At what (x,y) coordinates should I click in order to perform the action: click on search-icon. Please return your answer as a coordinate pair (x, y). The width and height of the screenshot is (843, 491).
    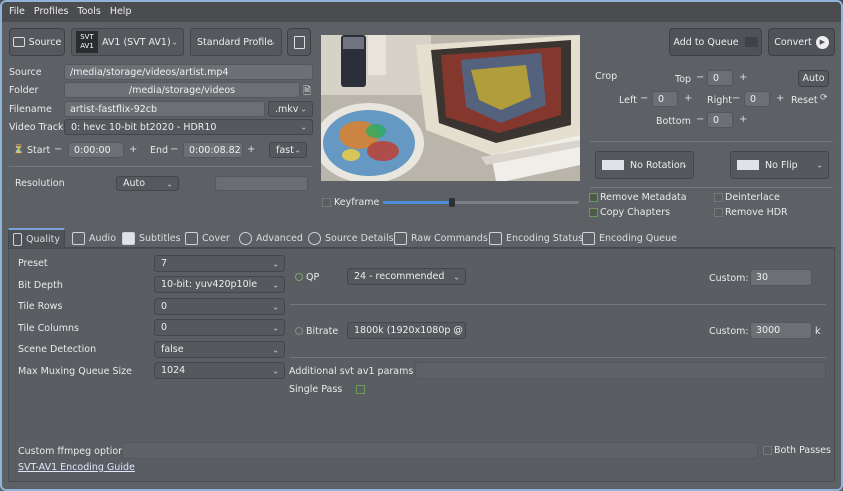
    Looking at the image, I should click on (314, 238).